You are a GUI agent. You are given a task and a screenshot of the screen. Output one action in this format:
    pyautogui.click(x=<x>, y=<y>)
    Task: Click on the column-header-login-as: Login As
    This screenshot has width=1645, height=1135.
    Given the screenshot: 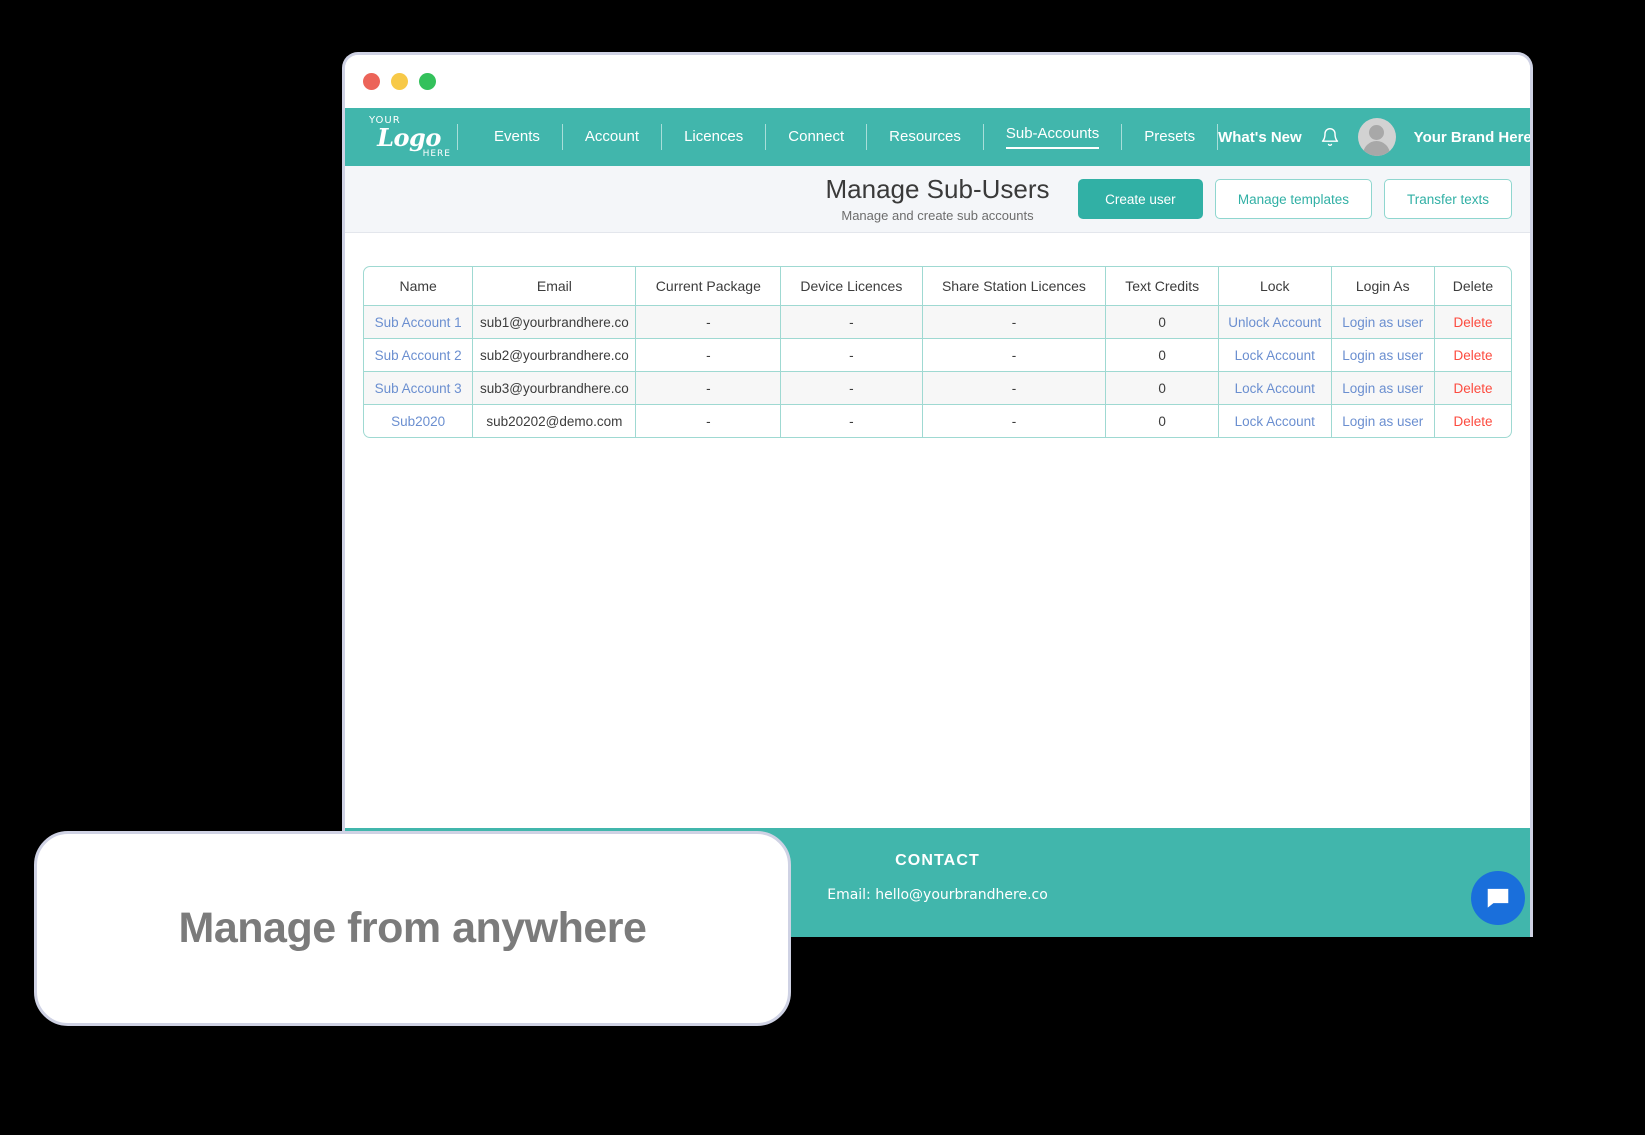 What is the action you would take?
    pyautogui.click(x=1383, y=286)
    